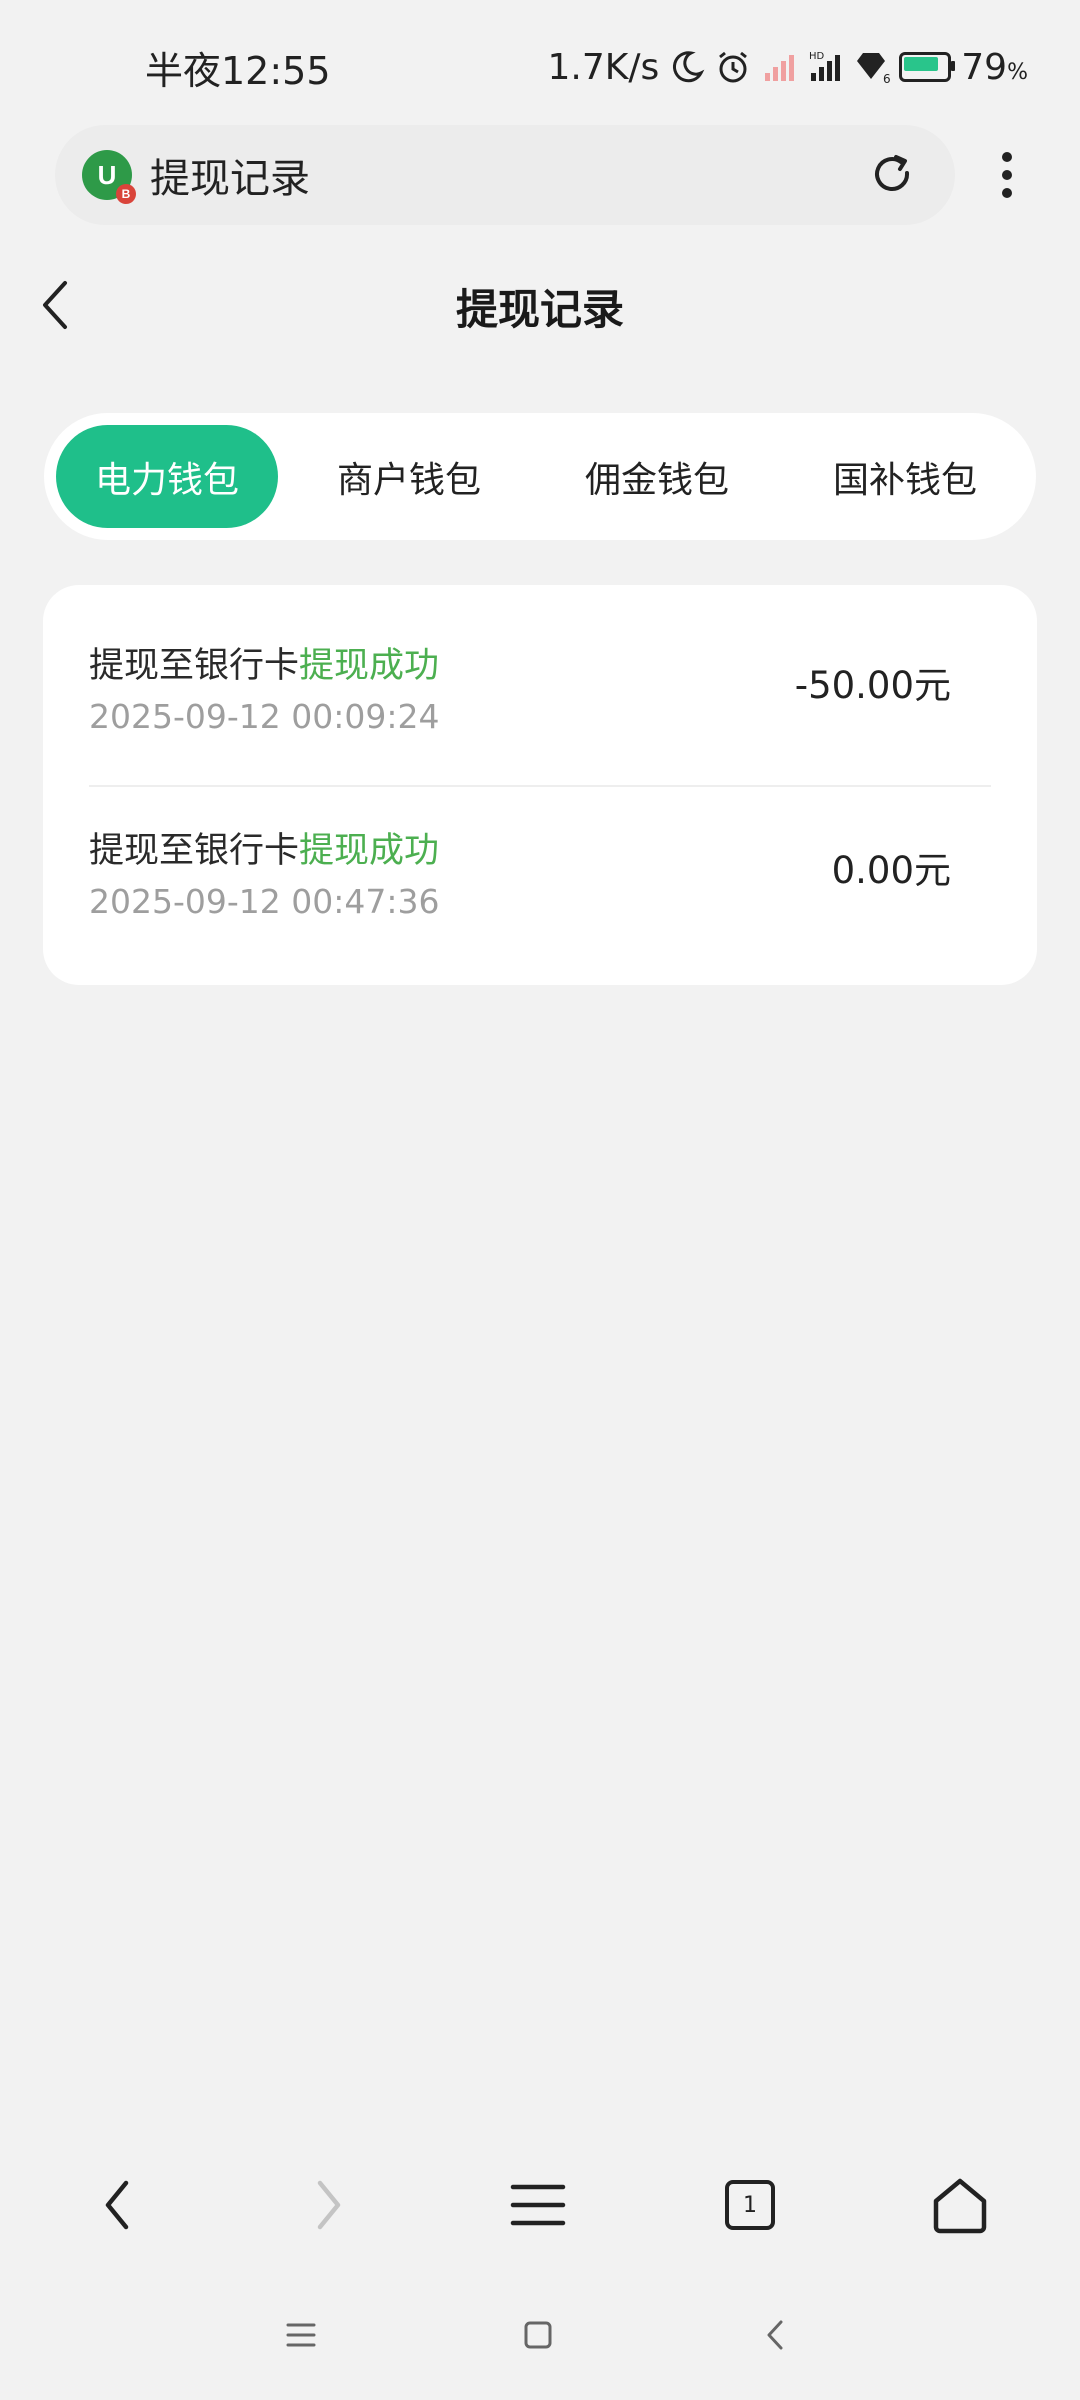 This screenshot has height=2400, width=1080. What do you see at coordinates (1017, 72) in the screenshot?
I see `battery-unit: %` at bounding box center [1017, 72].